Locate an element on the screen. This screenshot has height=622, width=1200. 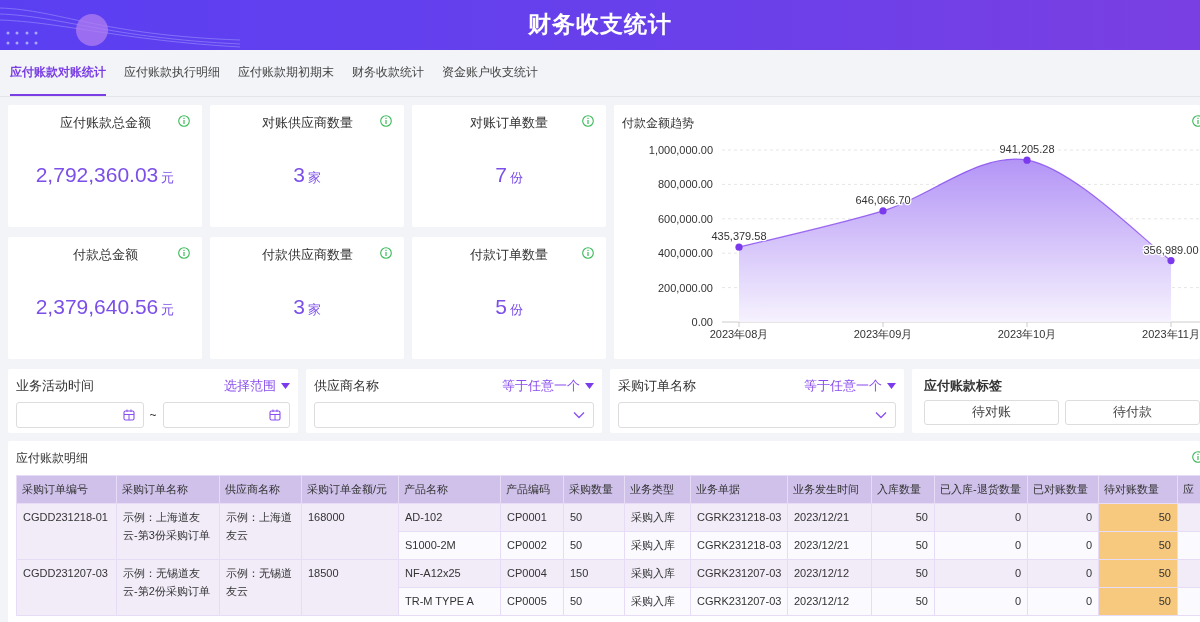
mode-link: 选择范围 is located at coordinates (250, 386).